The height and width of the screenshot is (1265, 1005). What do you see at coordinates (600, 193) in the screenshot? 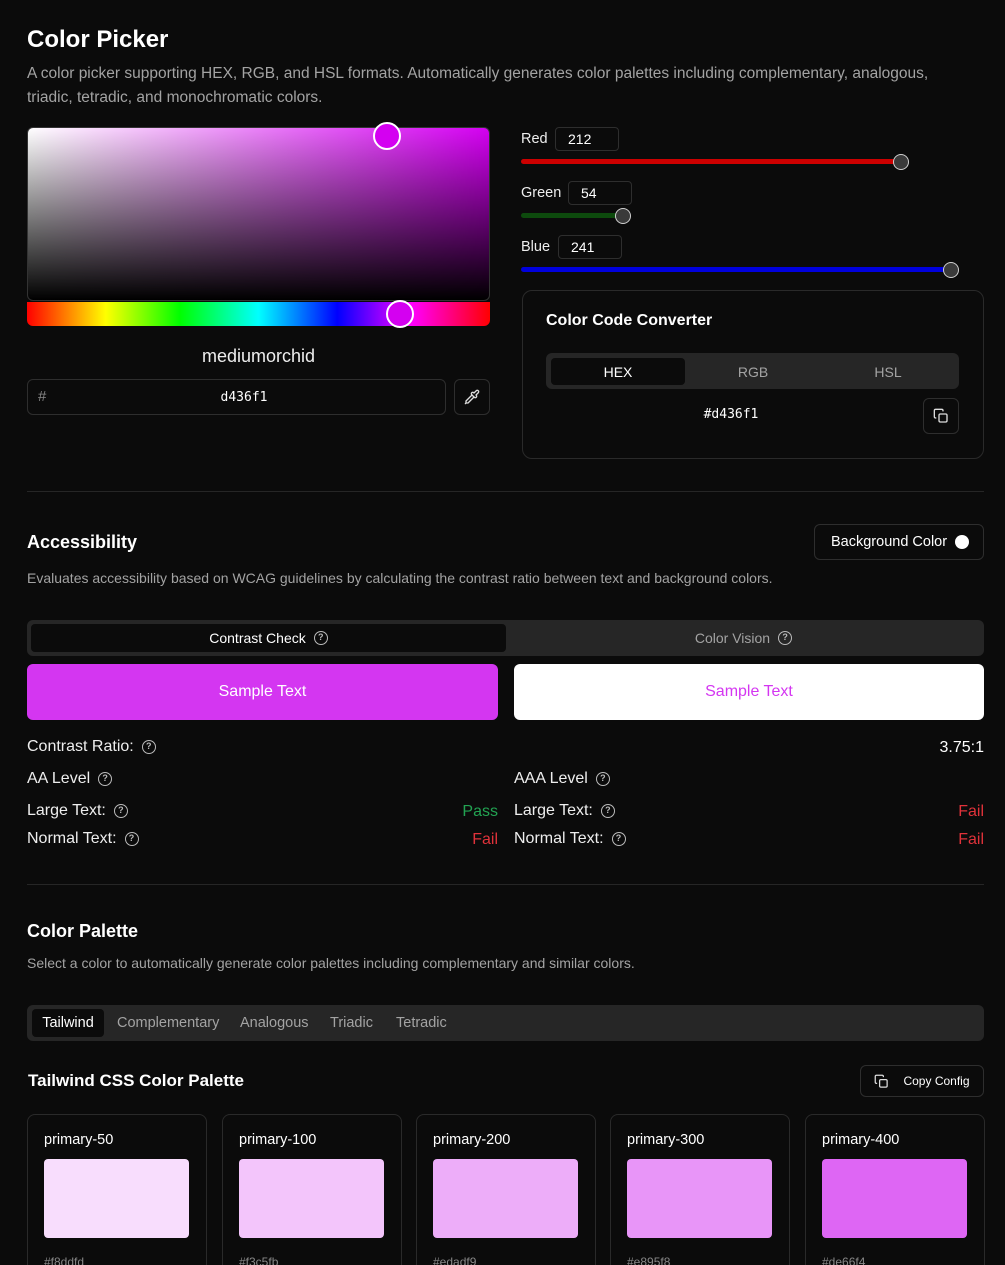
I see `green-input: 54` at bounding box center [600, 193].